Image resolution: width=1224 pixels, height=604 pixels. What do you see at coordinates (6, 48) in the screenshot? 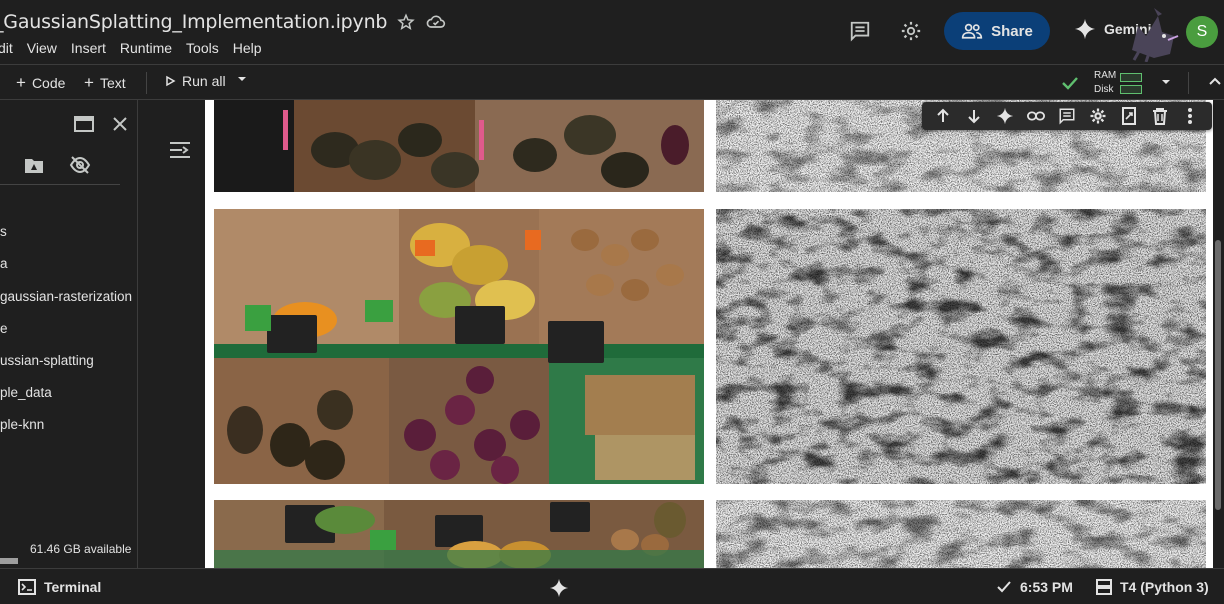
I see `menu-edit: dit` at bounding box center [6, 48].